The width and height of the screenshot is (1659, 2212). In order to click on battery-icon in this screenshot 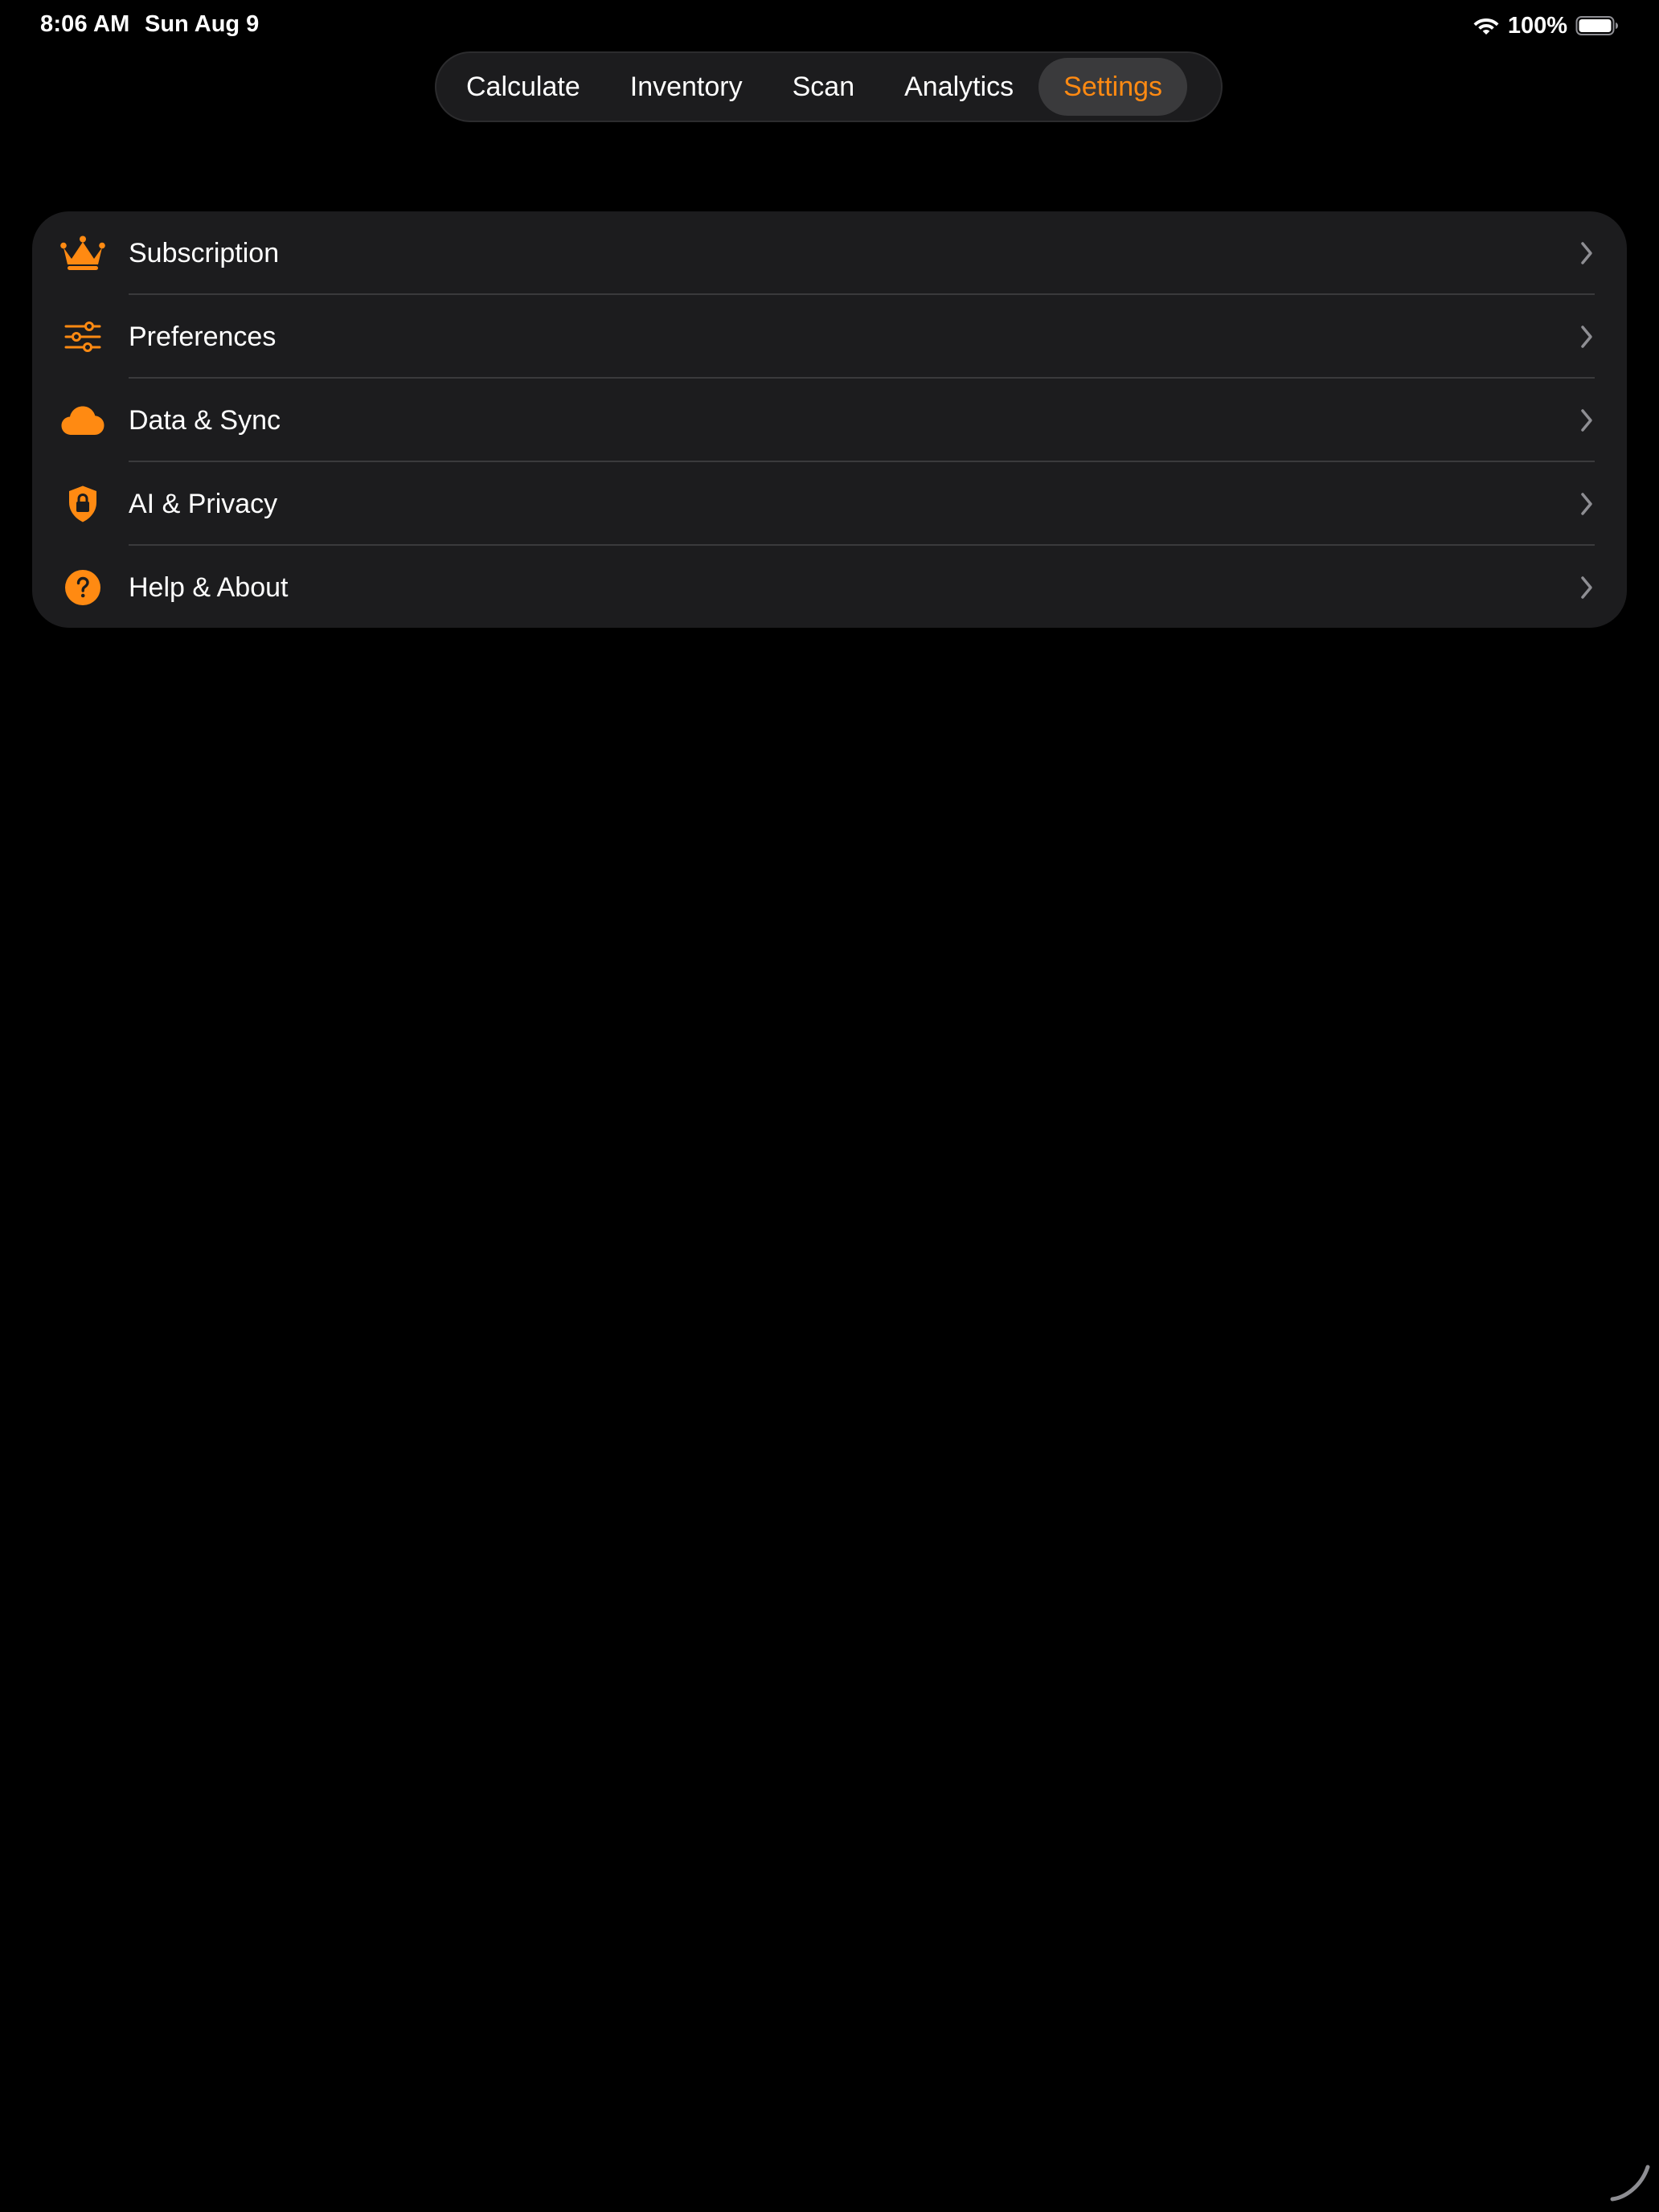, I will do `click(1597, 25)`.